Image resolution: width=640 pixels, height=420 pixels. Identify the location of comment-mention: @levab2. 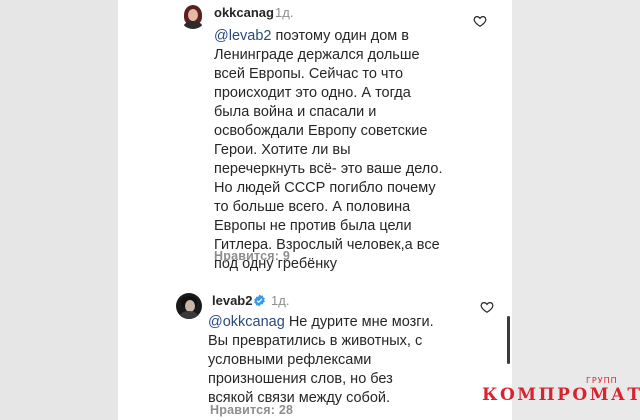
(242, 36).